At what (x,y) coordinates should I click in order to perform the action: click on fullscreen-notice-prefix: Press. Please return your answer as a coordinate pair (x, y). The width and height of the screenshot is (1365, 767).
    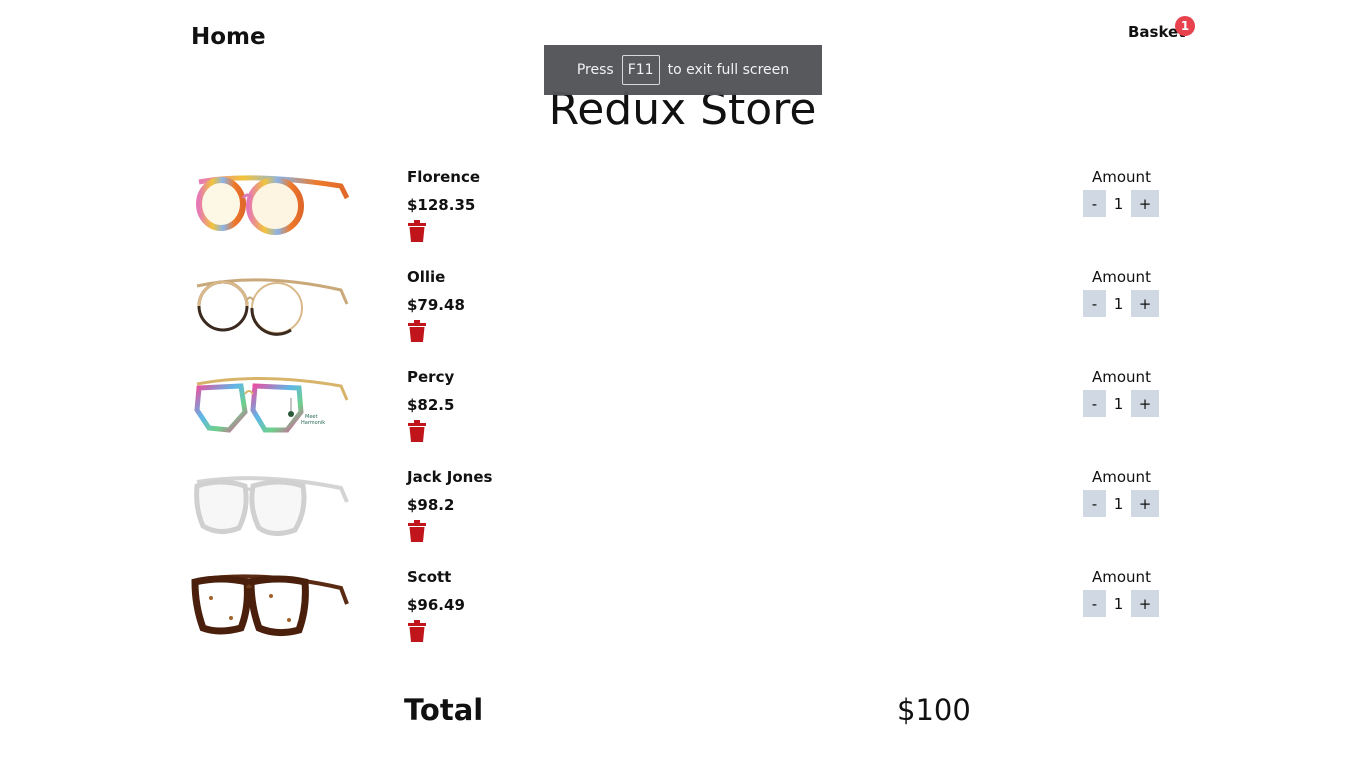
    Looking at the image, I should click on (595, 70).